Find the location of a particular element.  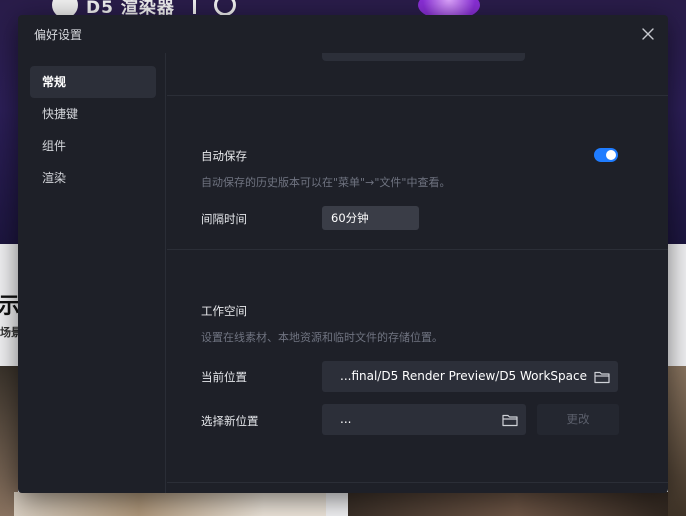

browse-folder-button is located at coordinates (511, 421).